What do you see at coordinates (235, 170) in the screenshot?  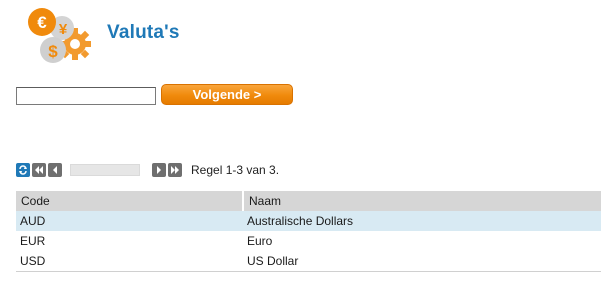 I see `pager-info: Regel 1-3 van 3.` at bounding box center [235, 170].